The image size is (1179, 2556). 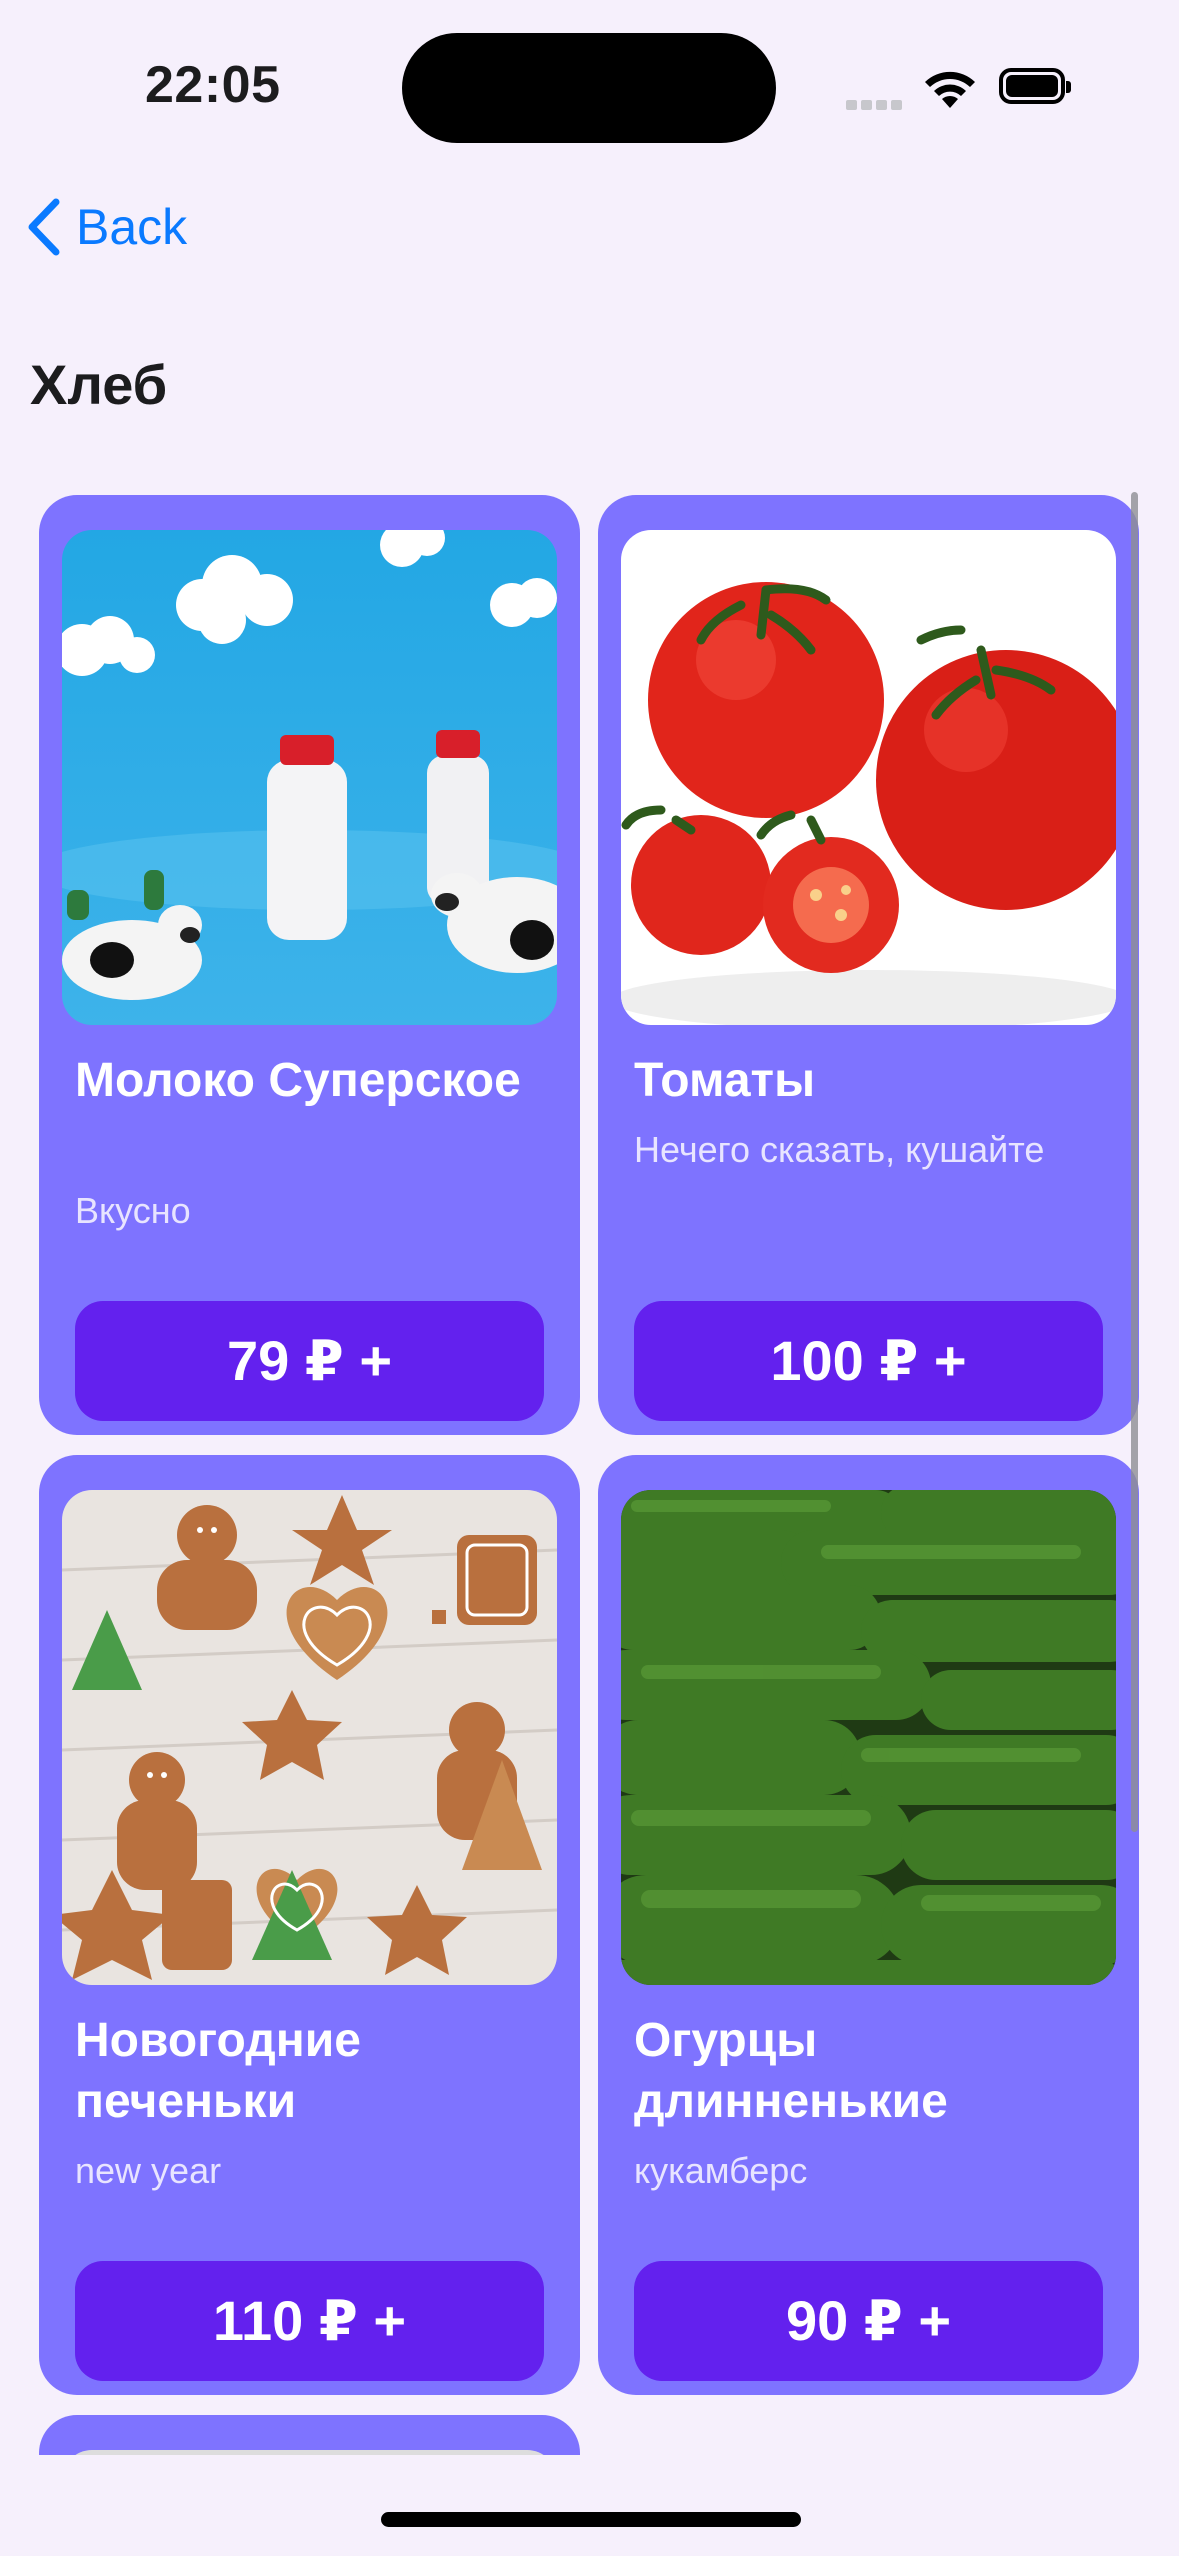 I want to click on product-title: Новогодние печеньки, so click(x=218, y=2071).